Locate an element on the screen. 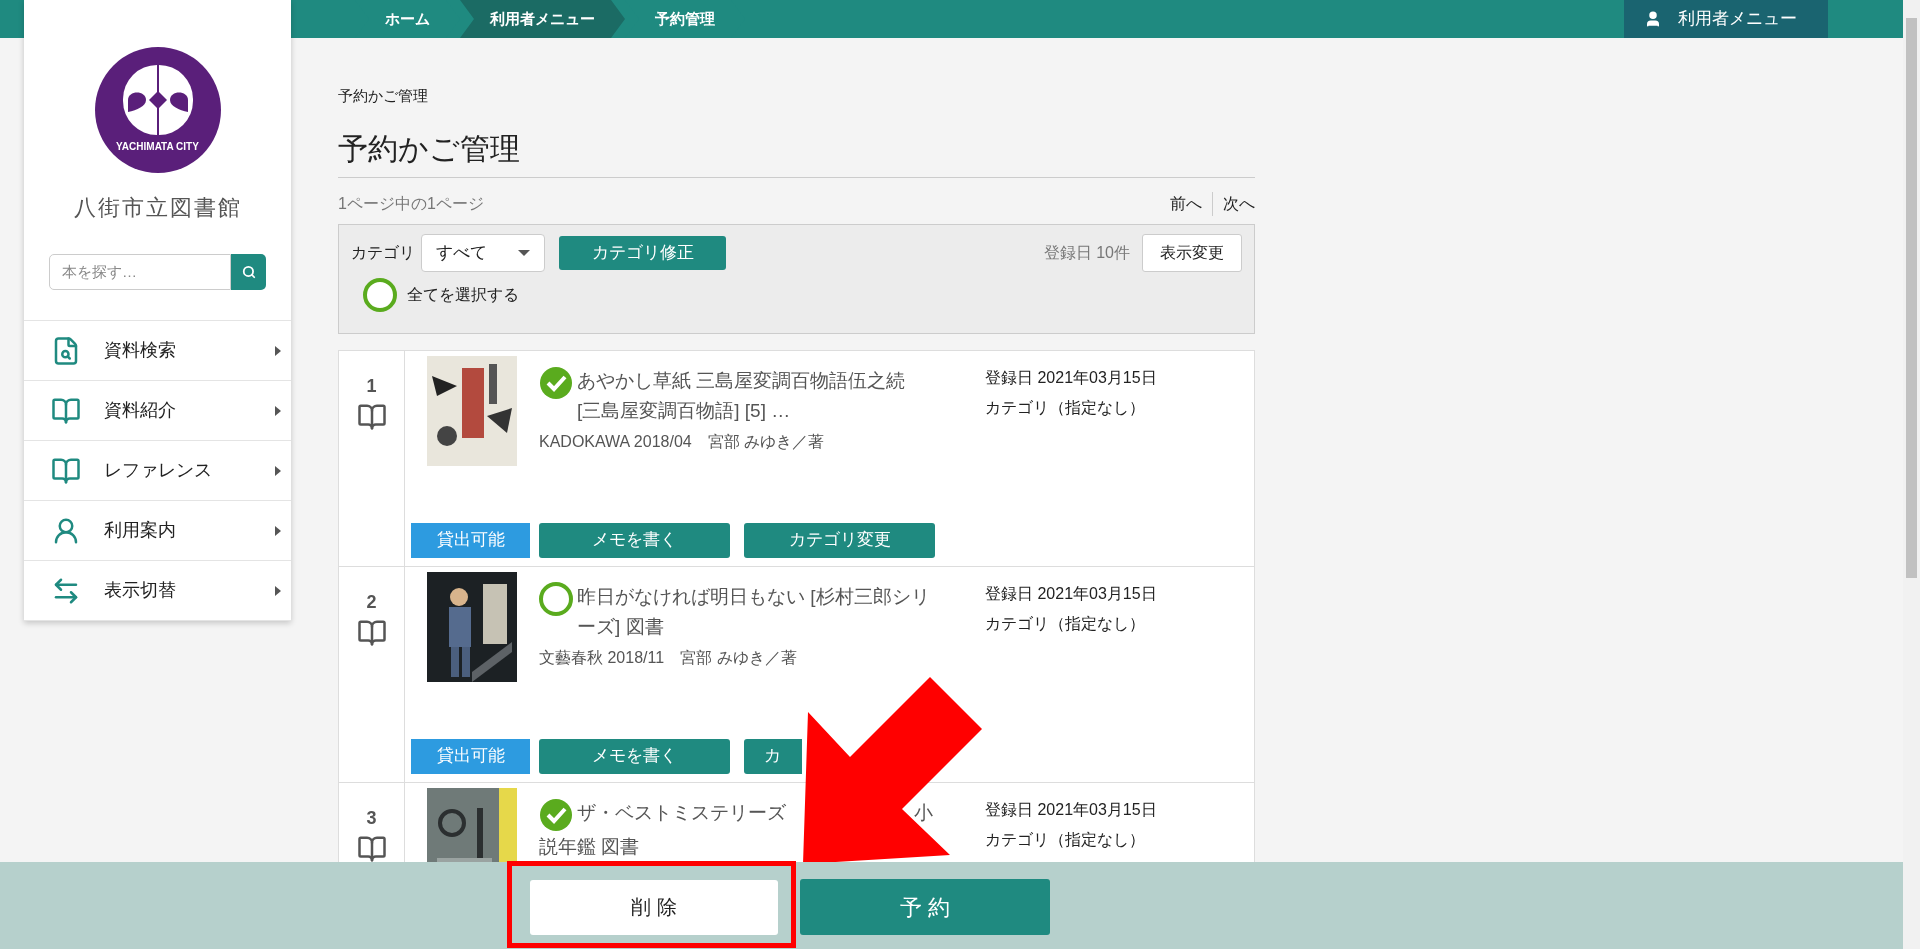 This screenshot has height=949, width=1920. search-icon is located at coordinates (248, 272).